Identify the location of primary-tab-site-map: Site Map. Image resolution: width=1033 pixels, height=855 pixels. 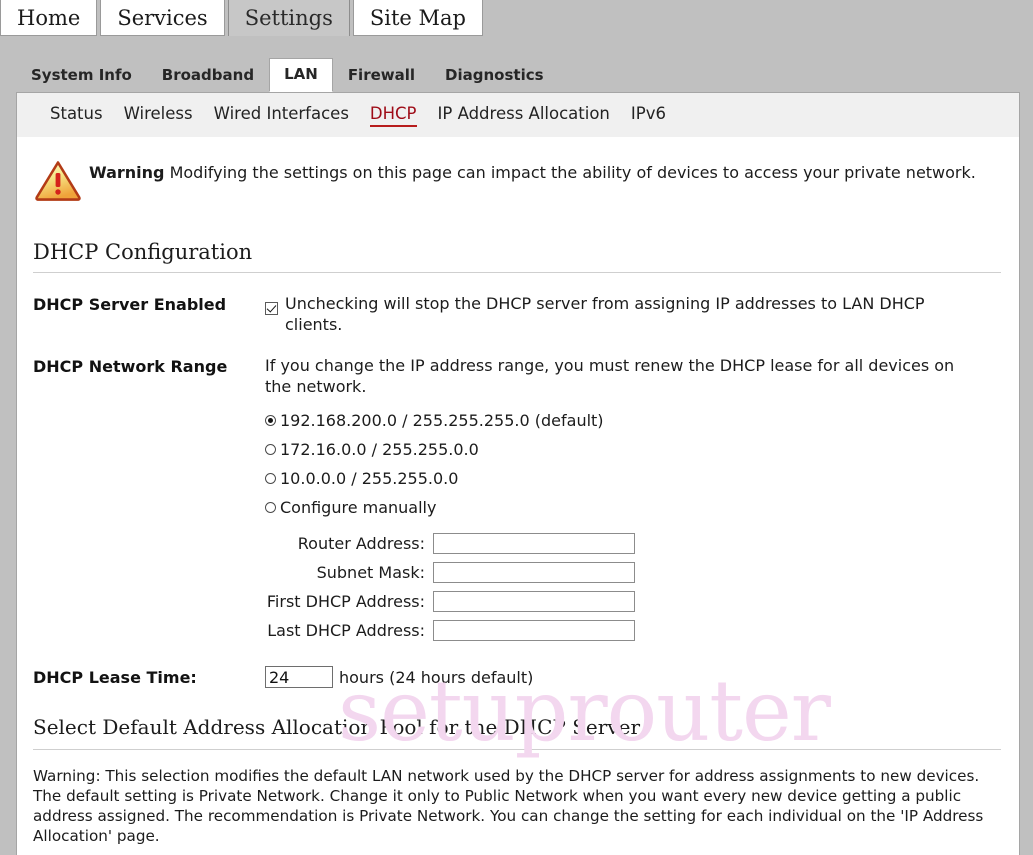
(417, 18).